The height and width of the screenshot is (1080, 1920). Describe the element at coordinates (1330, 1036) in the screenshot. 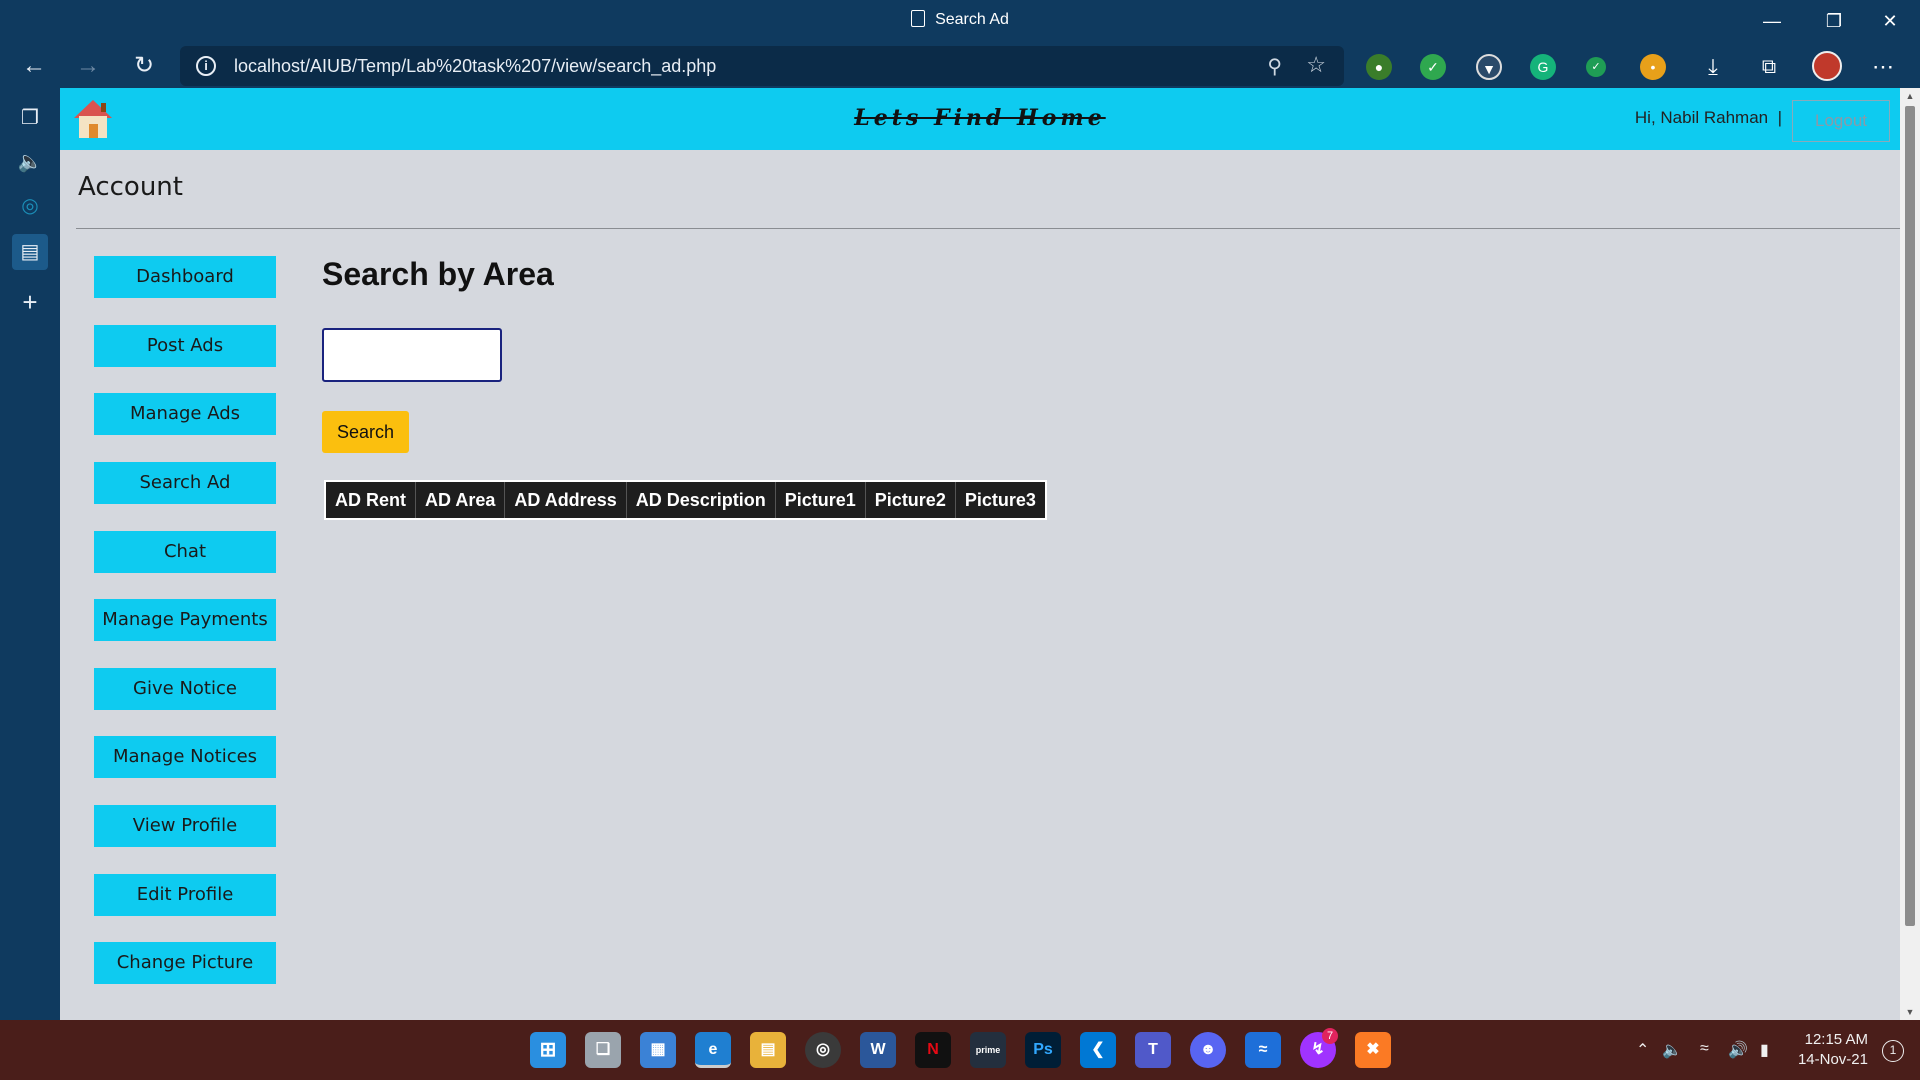

I see `messenger-badge: 7` at that location.